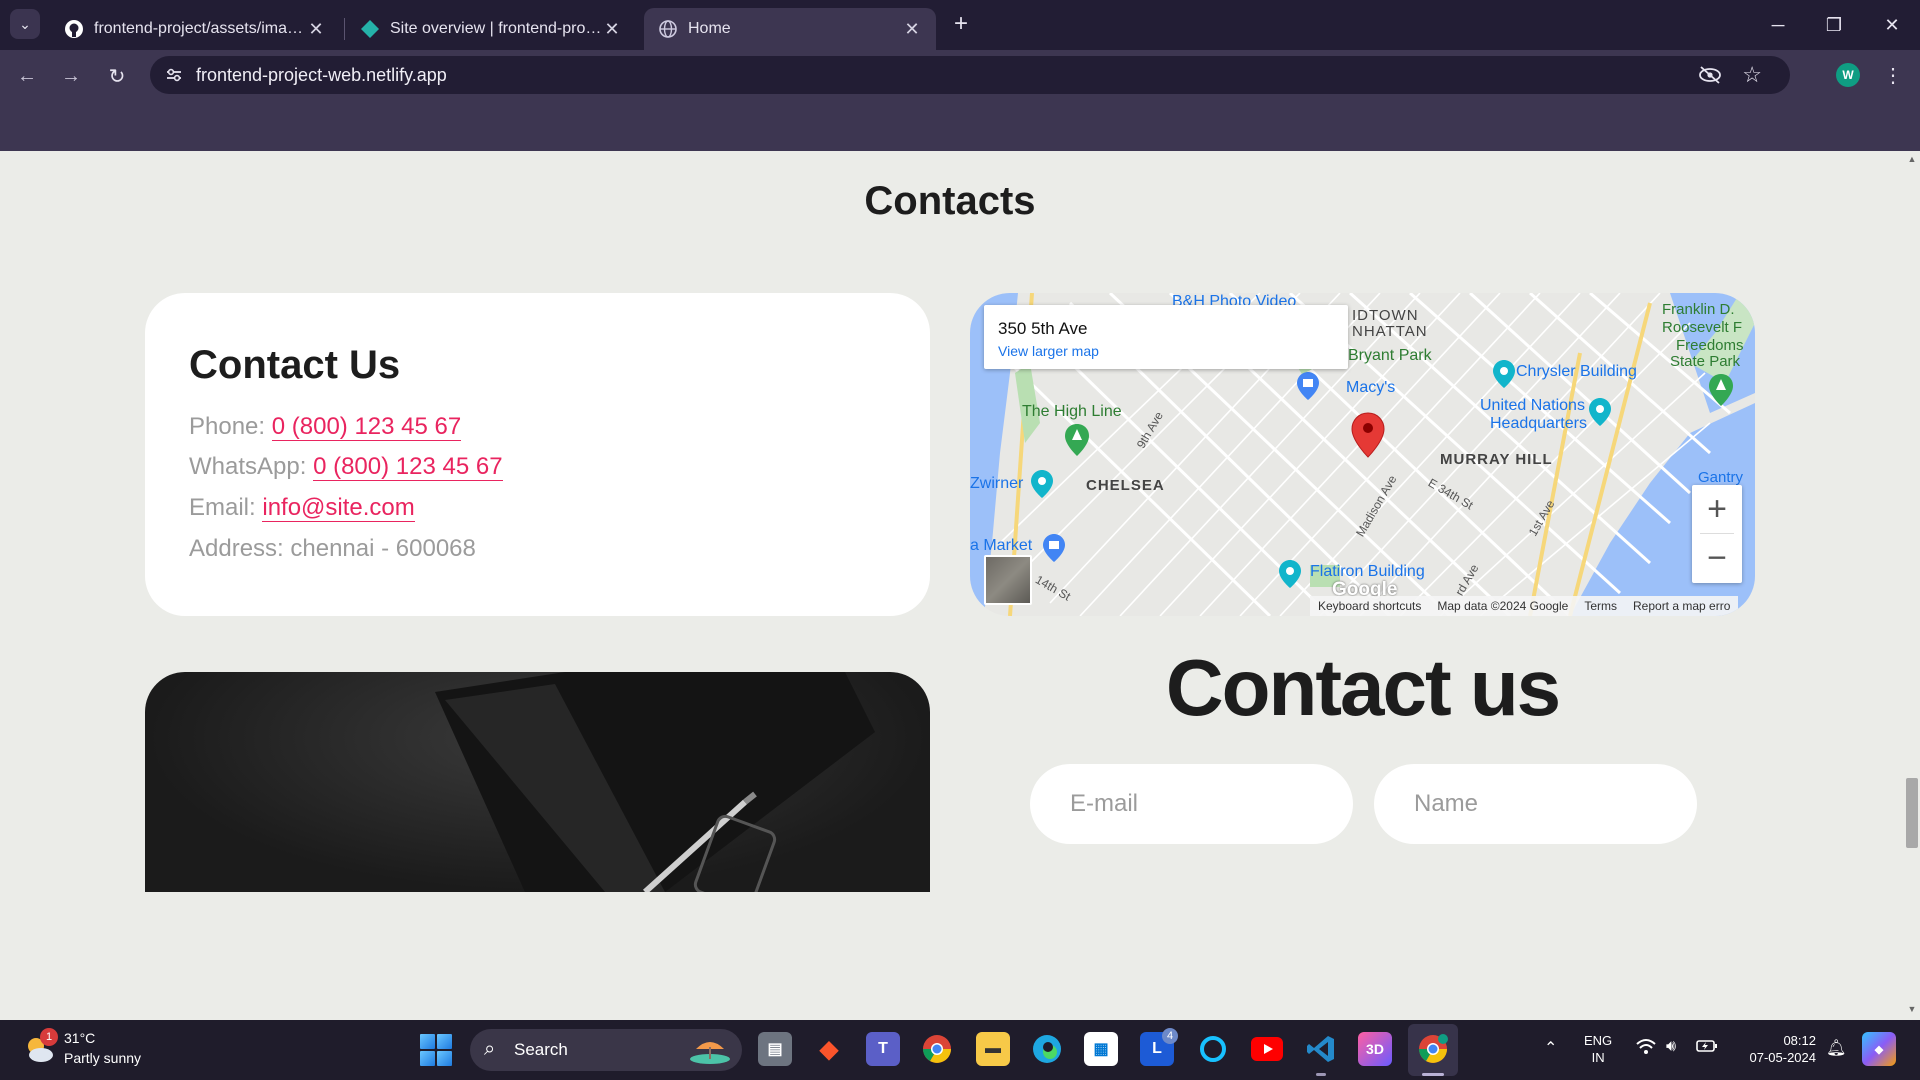 Image resolution: width=1920 pixels, height=1080 pixels. What do you see at coordinates (1893, 75) in the screenshot?
I see `browser-menu-icon: ⋮` at bounding box center [1893, 75].